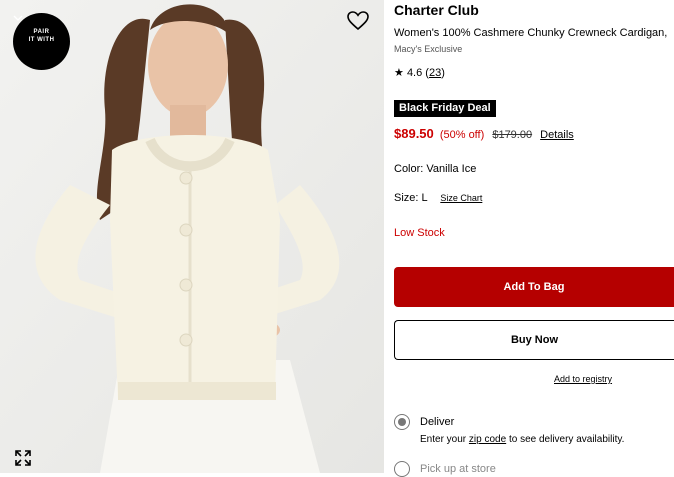  Describe the element at coordinates (566, 439) in the screenshot. I see `deliver-sub-suffix: to see delivery availability.` at that location.